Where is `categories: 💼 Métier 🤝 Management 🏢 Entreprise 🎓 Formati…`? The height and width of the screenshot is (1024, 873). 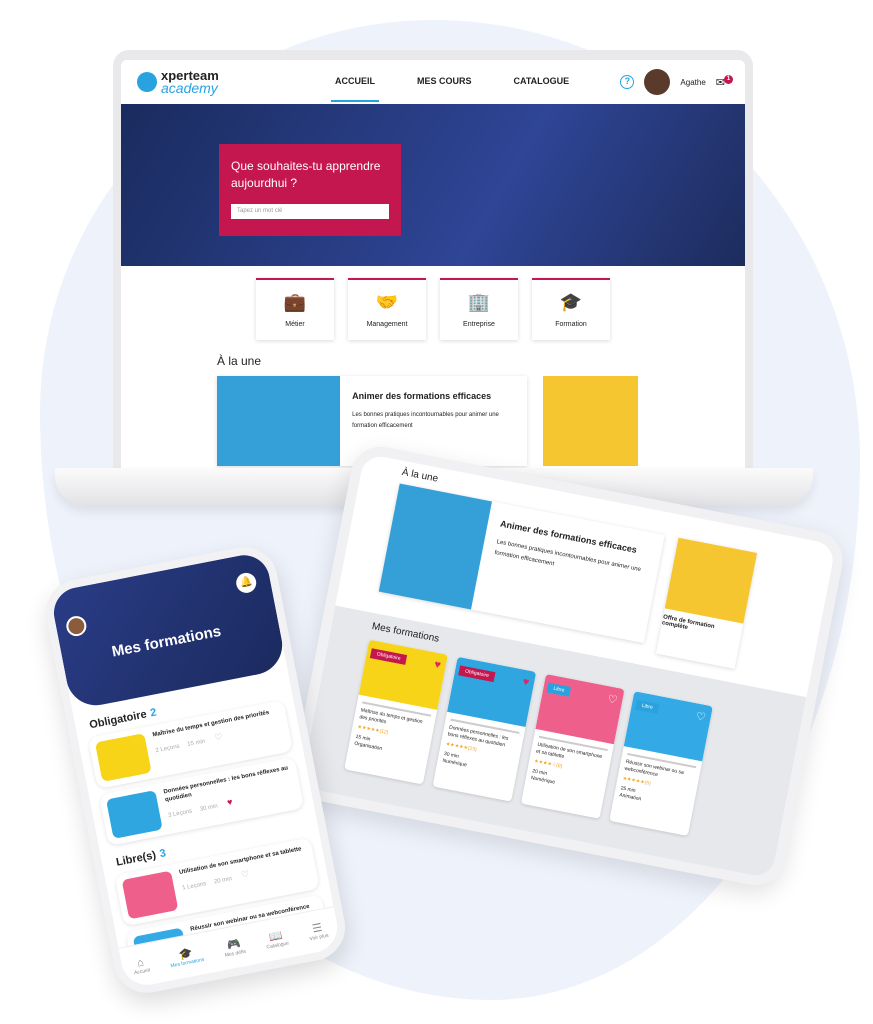
categories: 💼 Métier 🤝 Management 🏢 Entreprise 🎓 Formati… is located at coordinates (433, 309).